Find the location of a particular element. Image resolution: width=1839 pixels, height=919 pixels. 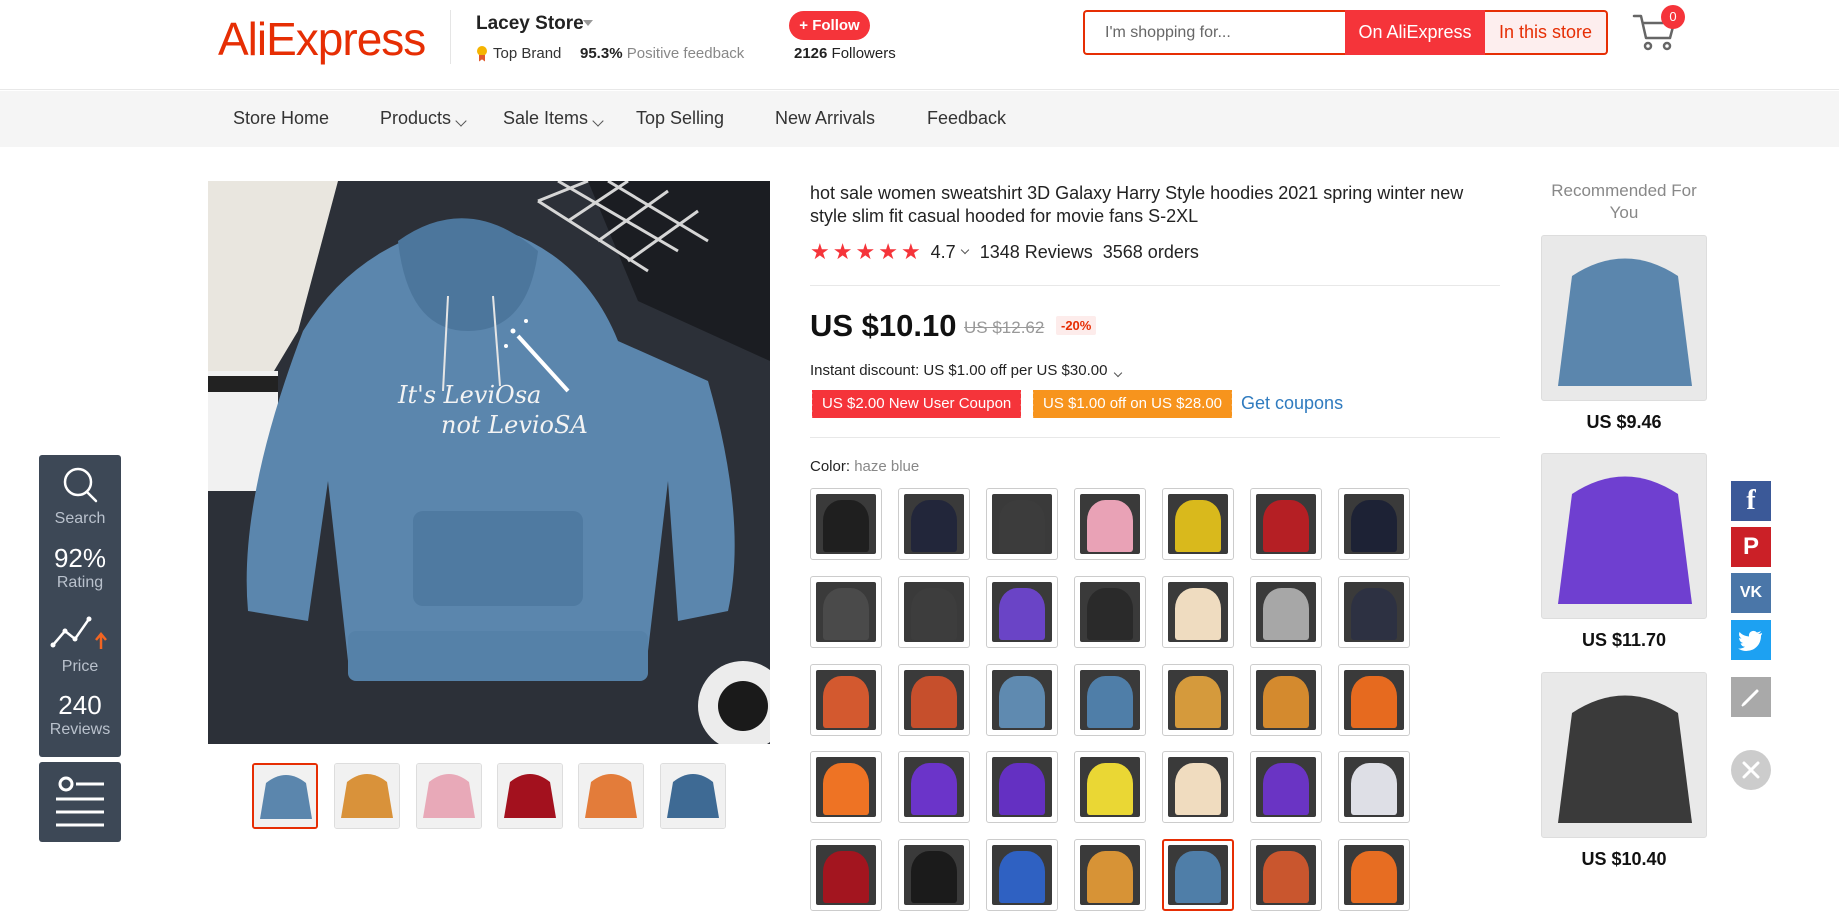

side-search: Search is located at coordinates (80, 496).